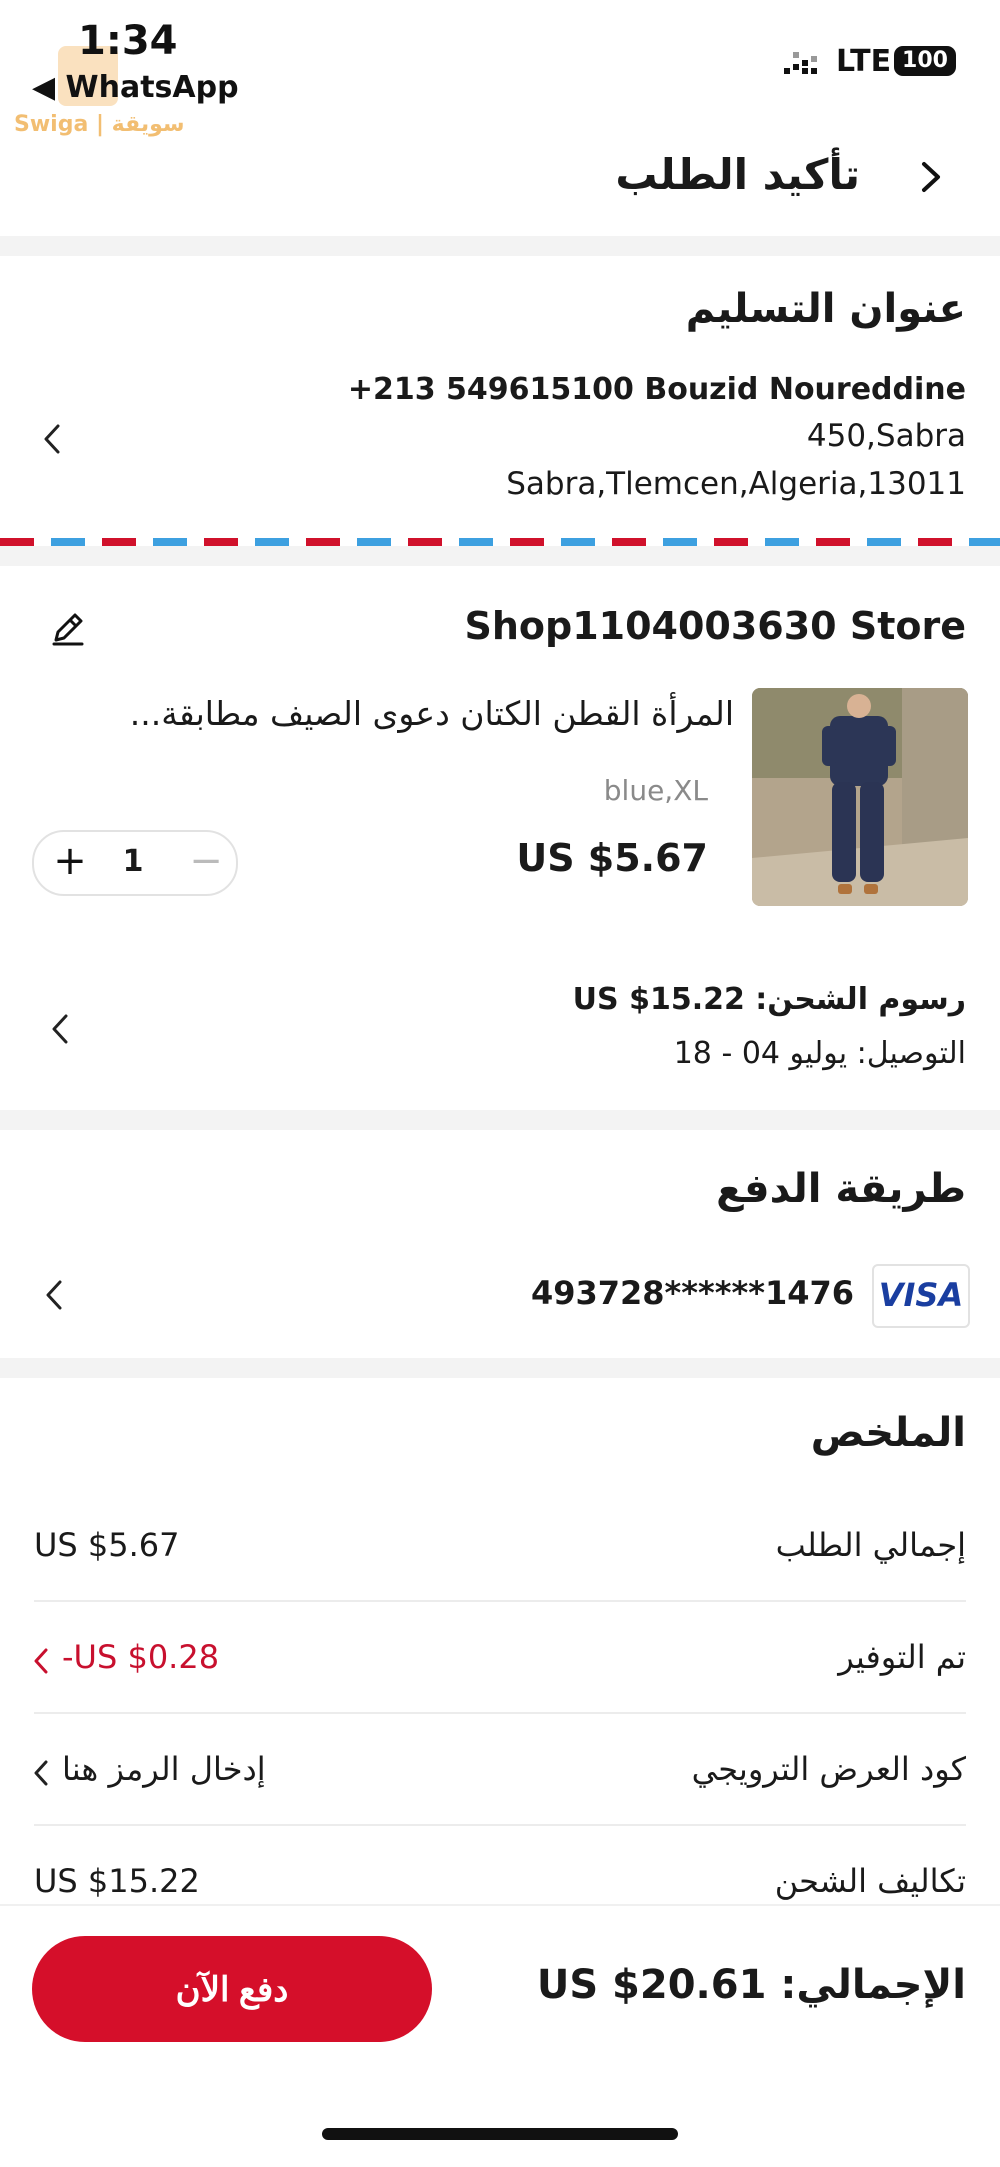 The image size is (1000, 2167). I want to click on page-title: تأكيد الطلب, so click(737, 174).